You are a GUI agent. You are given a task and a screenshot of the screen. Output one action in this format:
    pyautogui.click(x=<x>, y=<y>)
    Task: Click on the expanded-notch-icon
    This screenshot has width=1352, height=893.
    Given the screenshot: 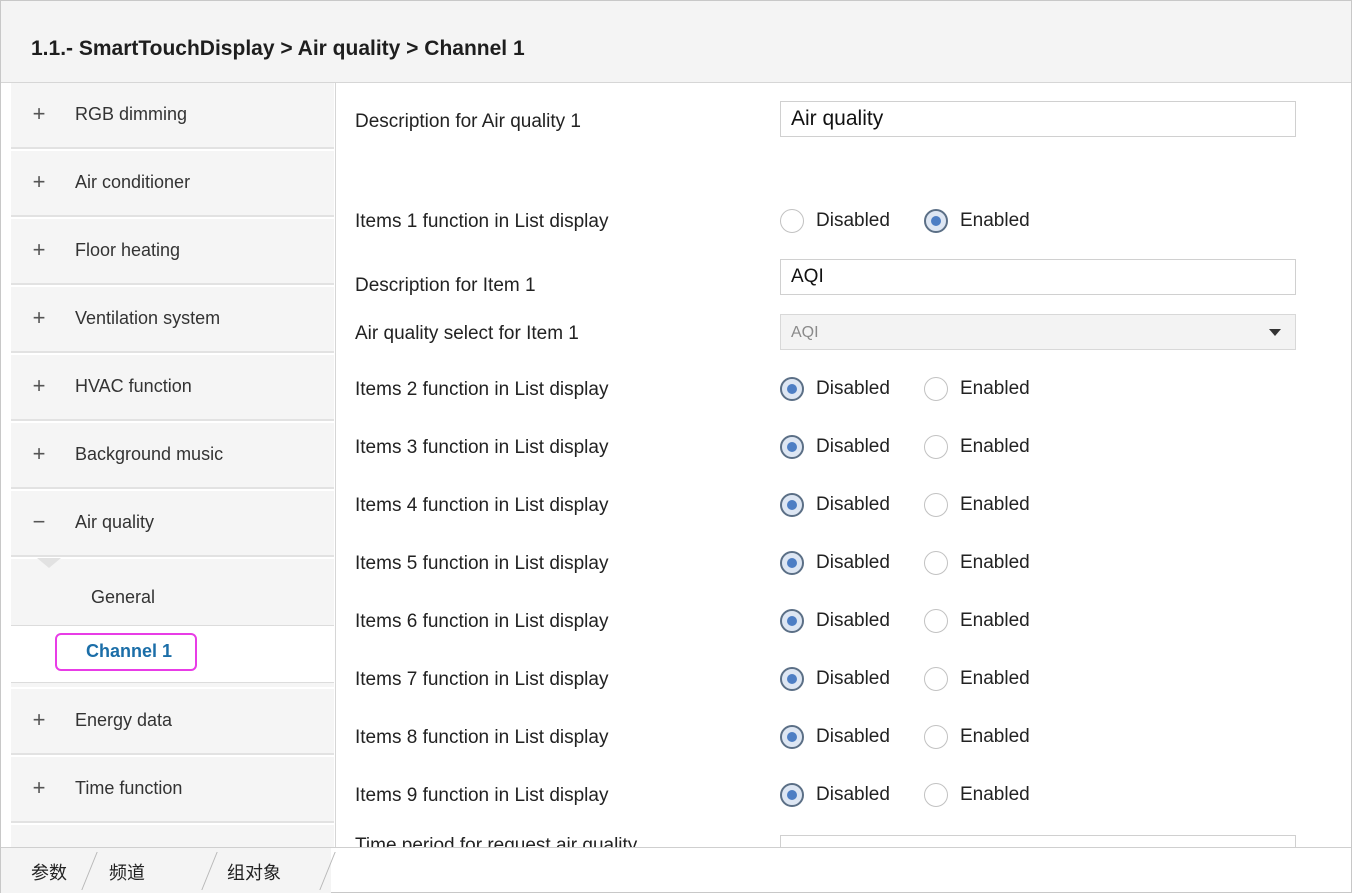 What is the action you would take?
    pyautogui.click(x=49, y=563)
    